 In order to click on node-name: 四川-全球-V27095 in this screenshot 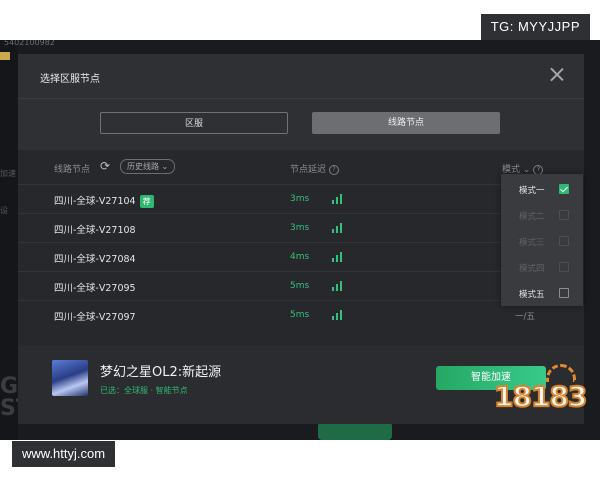, I will do `click(95, 288)`.